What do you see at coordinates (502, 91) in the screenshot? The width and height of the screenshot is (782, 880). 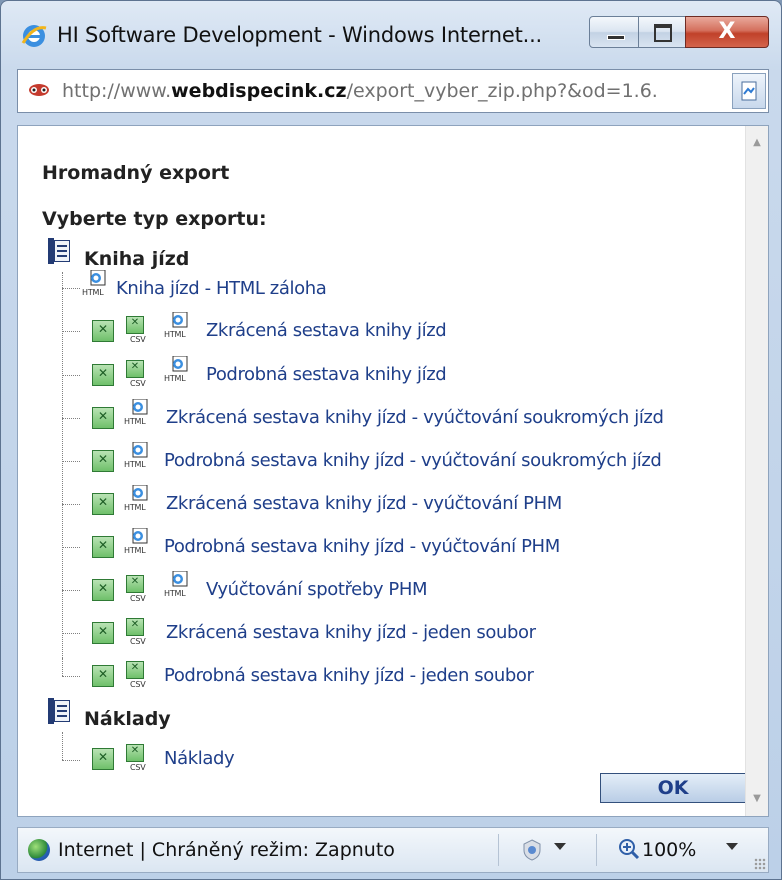 I see `url-path: /export_vyber_zip.php?&od=1.6.` at bounding box center [502, 91].